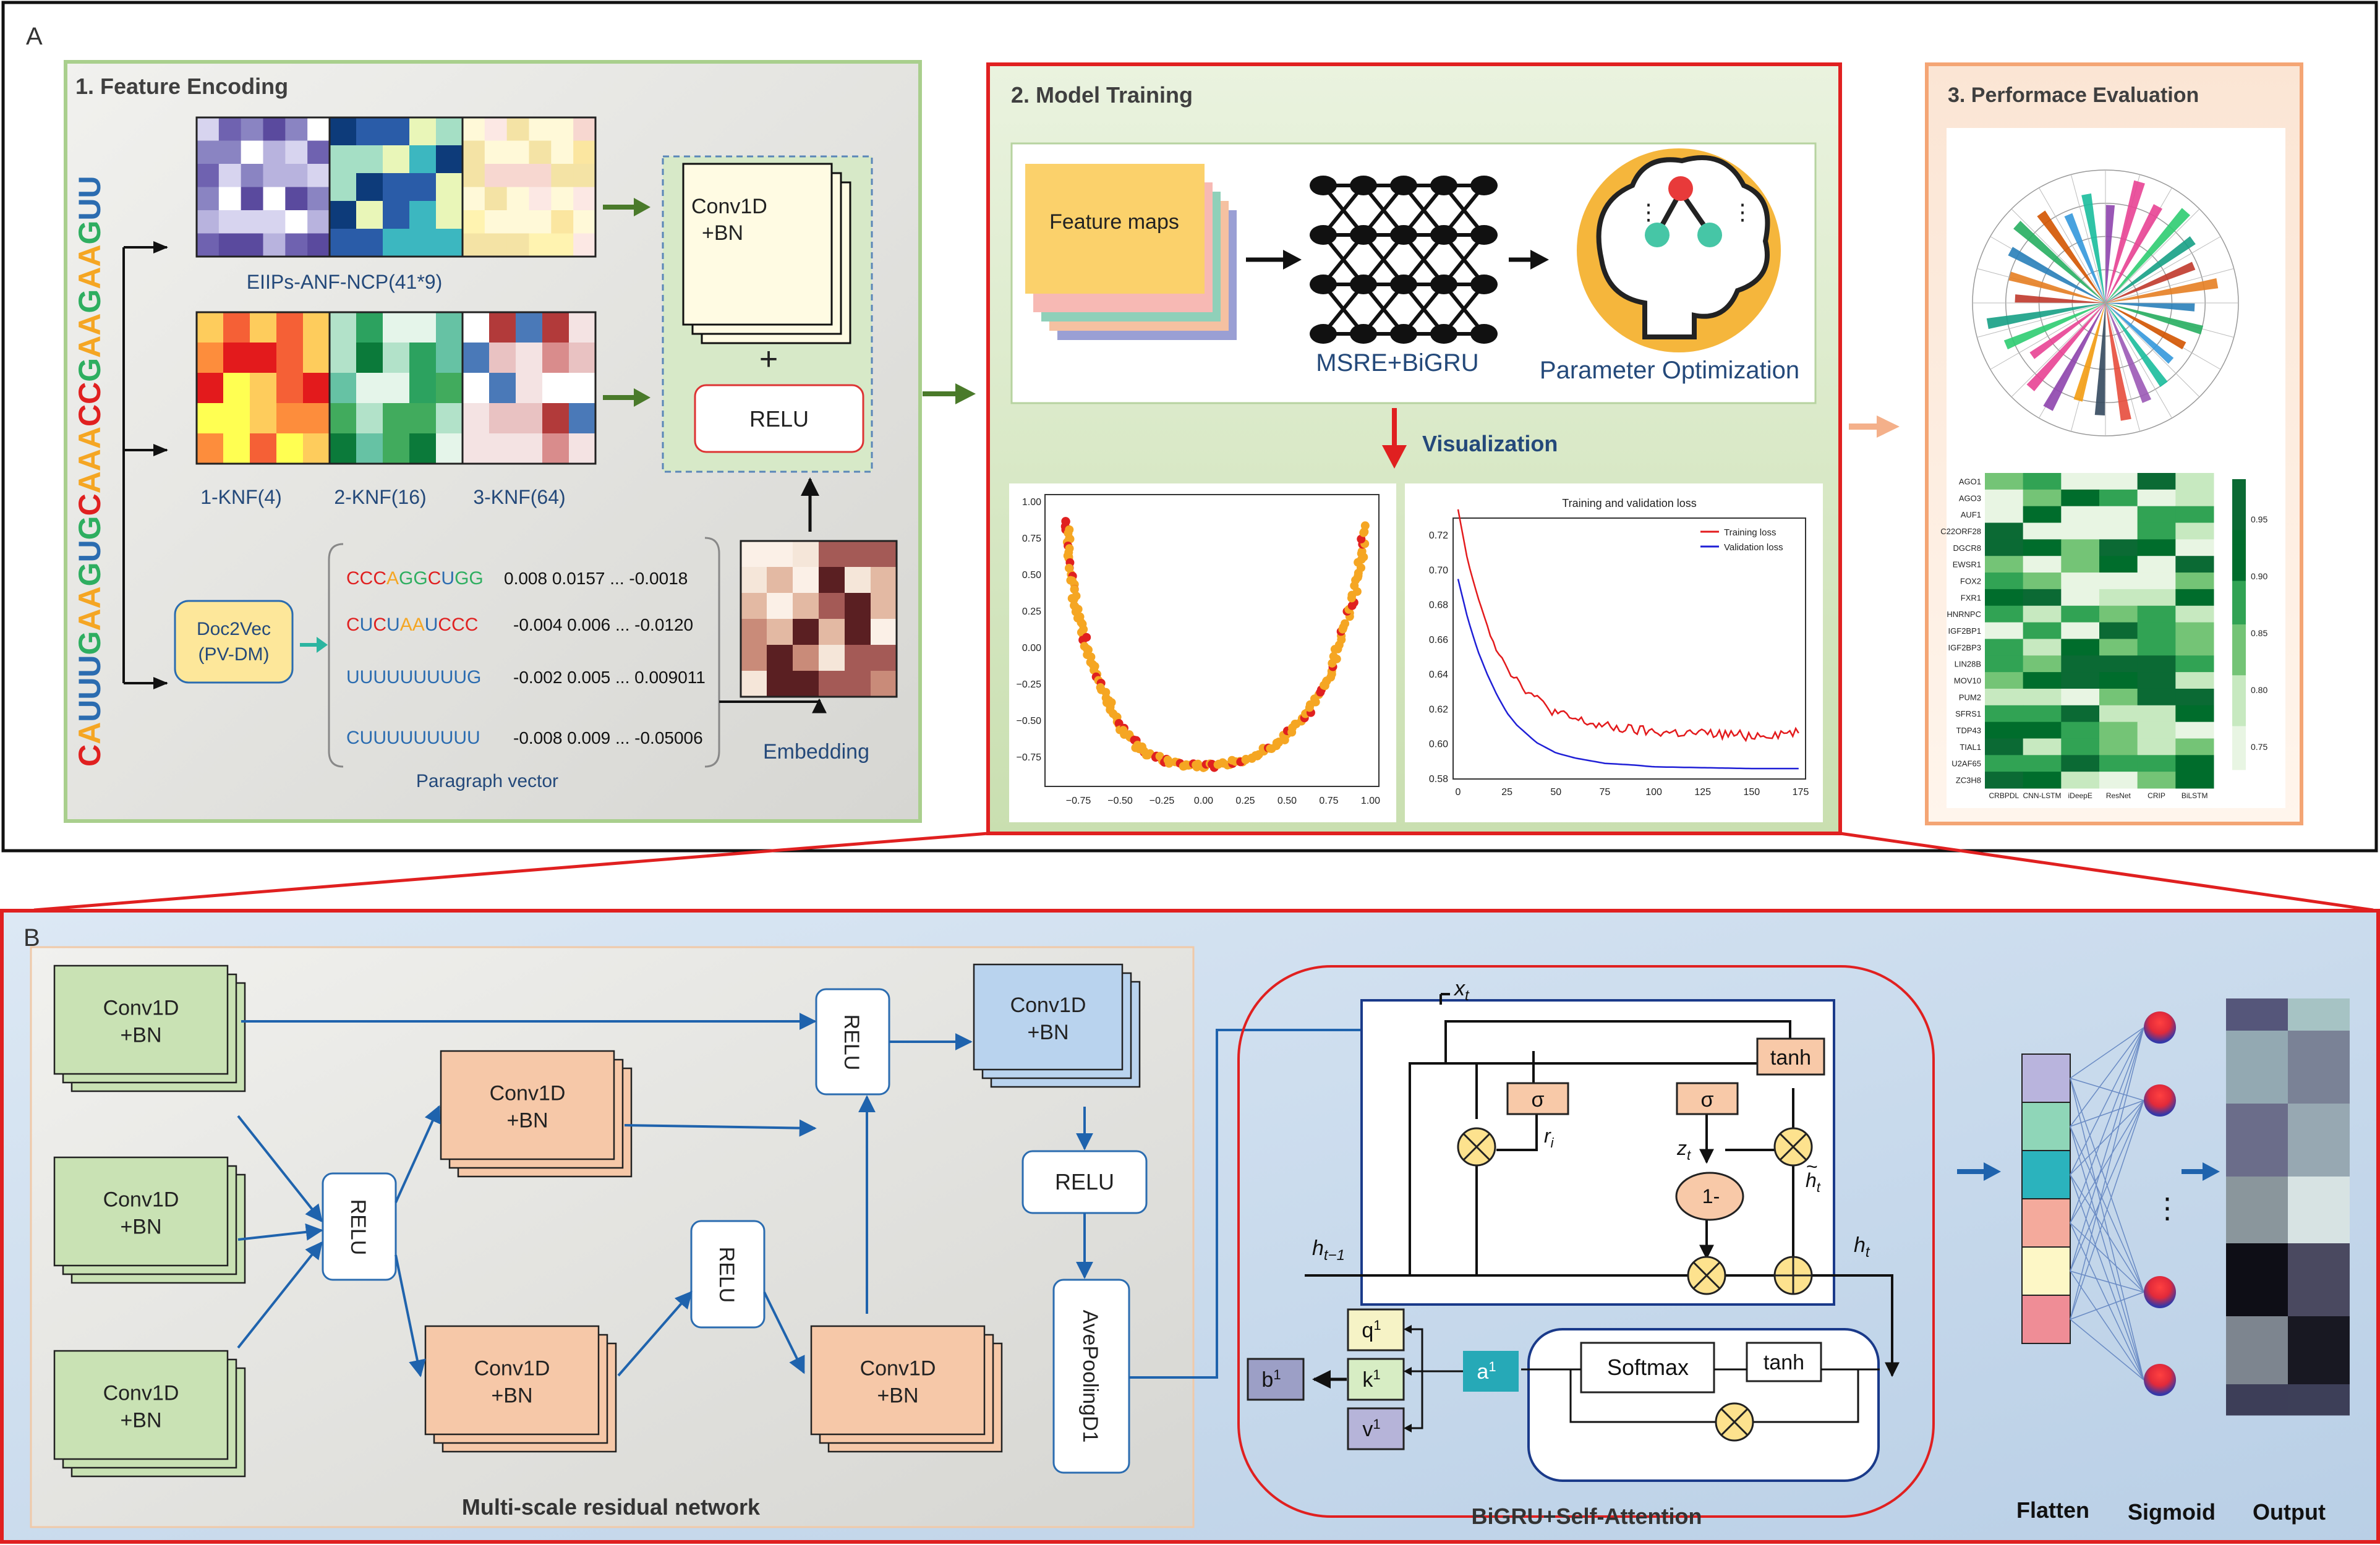  What do you see at coordinates (140, 1420) in the screenshot?
I see `conv-stack-3-label-2: +BN` at bounding box center [140, 1420].